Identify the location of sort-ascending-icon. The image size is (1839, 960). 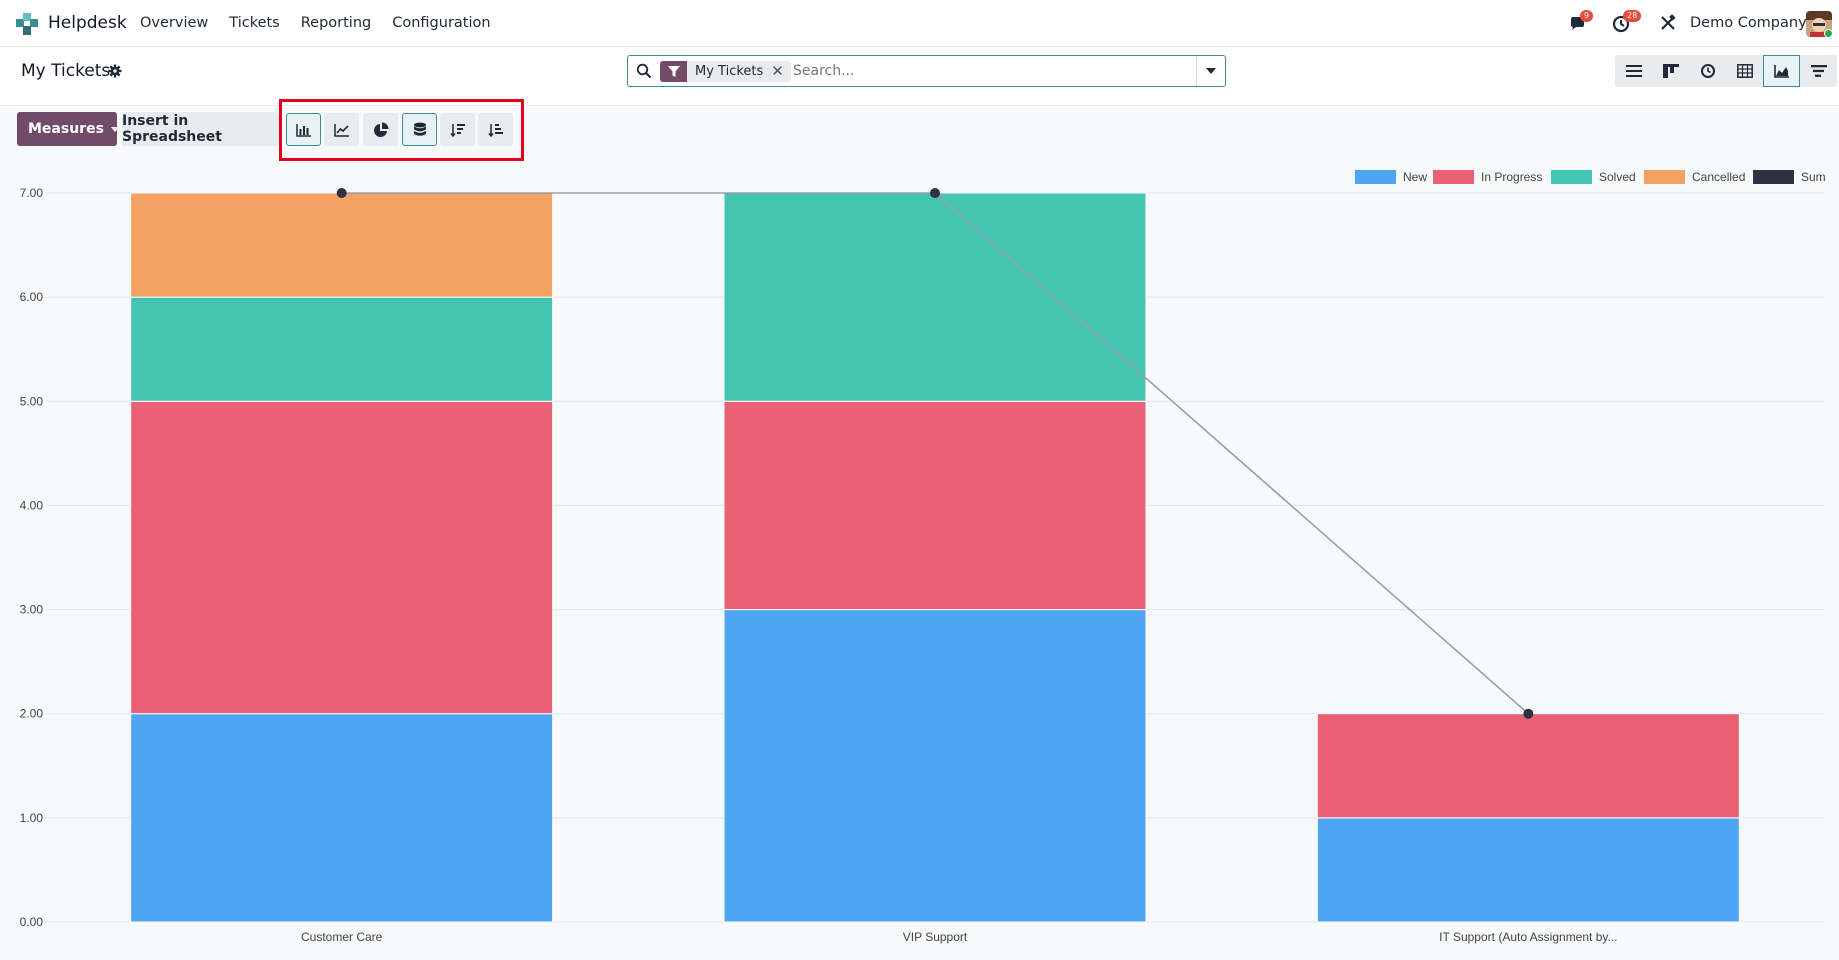
(495, 130).